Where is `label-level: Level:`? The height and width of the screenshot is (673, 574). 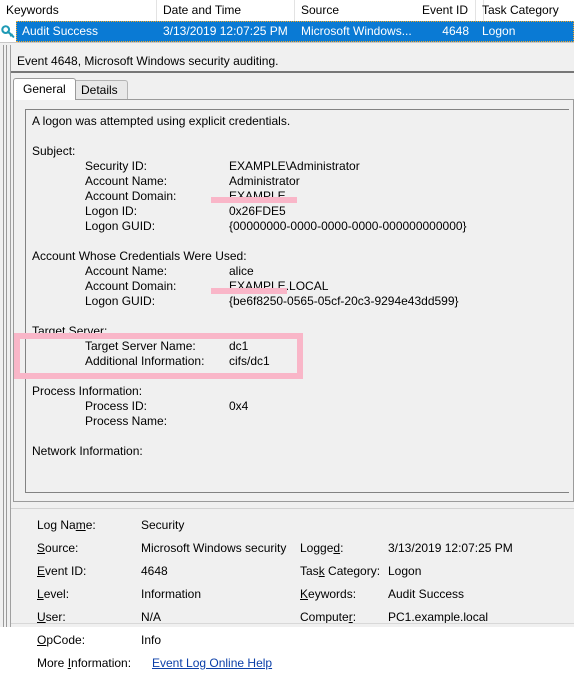 label-level: Level: is located at coordinates (53, 594).